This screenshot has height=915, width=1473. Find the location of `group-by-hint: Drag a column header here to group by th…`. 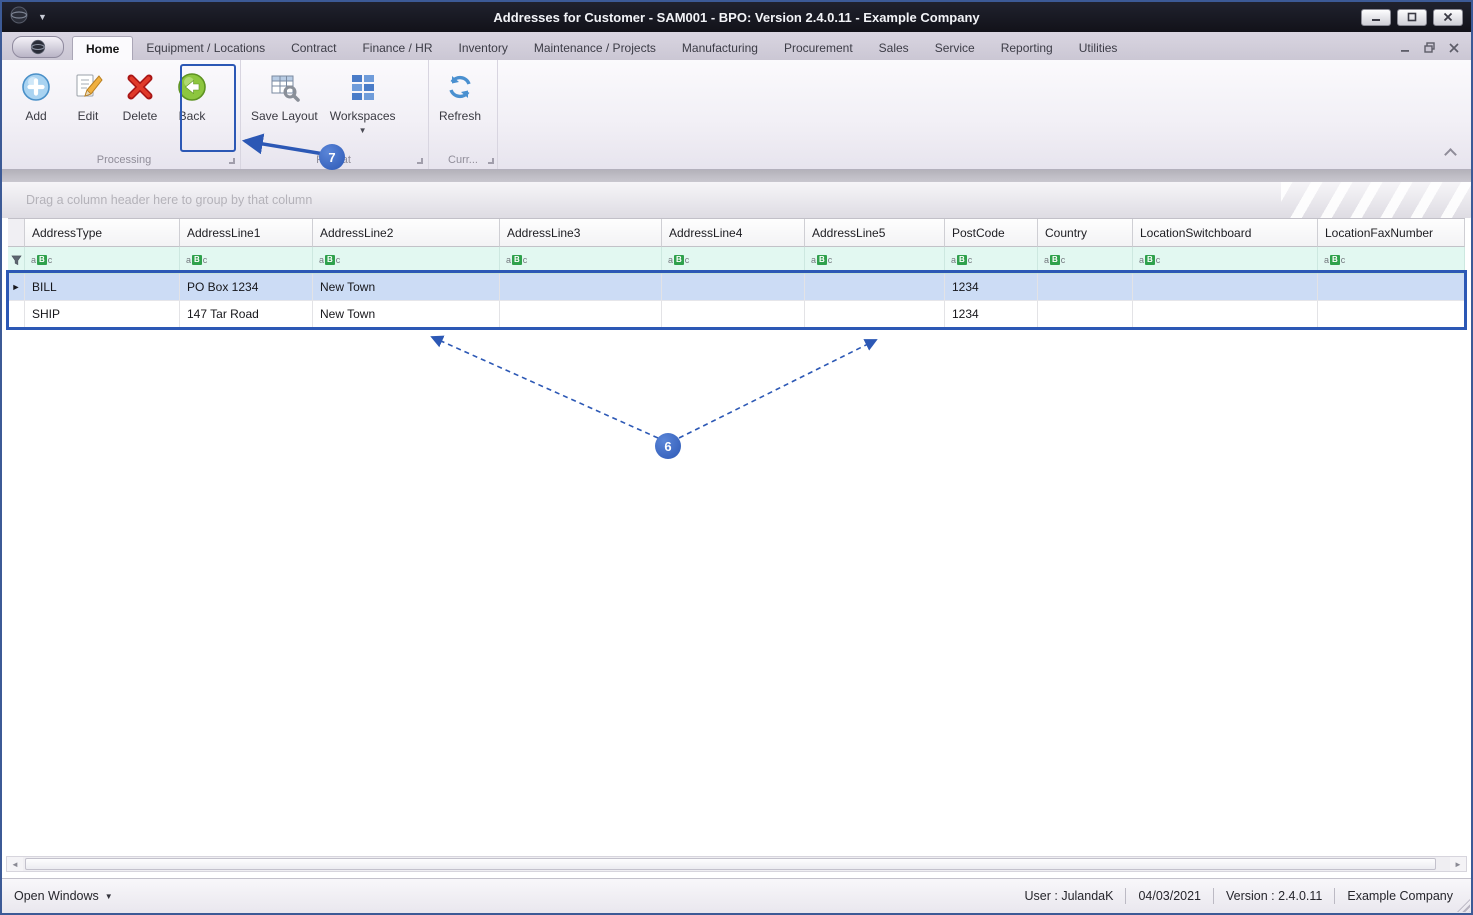

group-by-hint: Drag a column header here to group by th… is located at coordinates (169, 200).